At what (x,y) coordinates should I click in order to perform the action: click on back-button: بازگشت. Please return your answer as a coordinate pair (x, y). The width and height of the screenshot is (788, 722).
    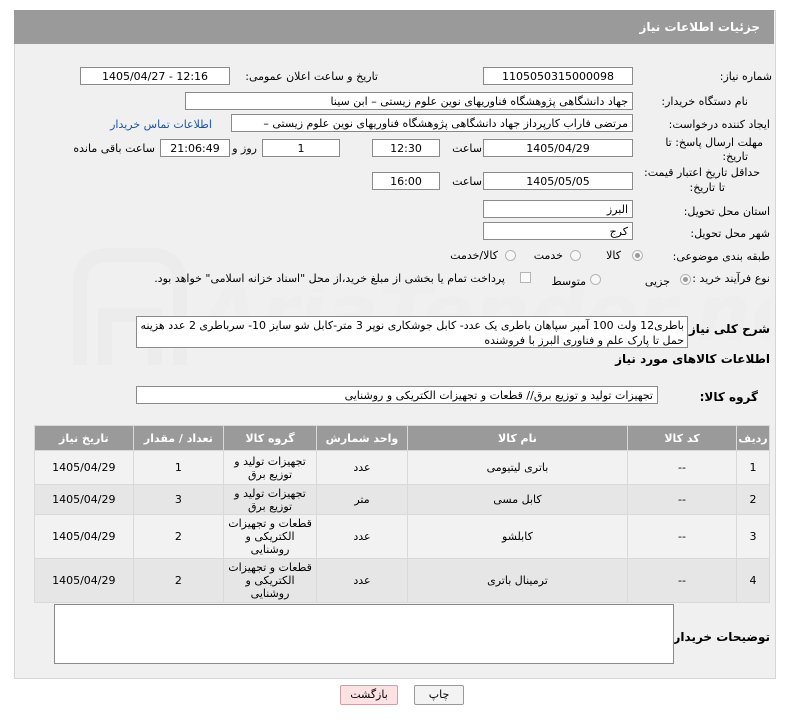
    Looking at the image, I should click on (369, 695).